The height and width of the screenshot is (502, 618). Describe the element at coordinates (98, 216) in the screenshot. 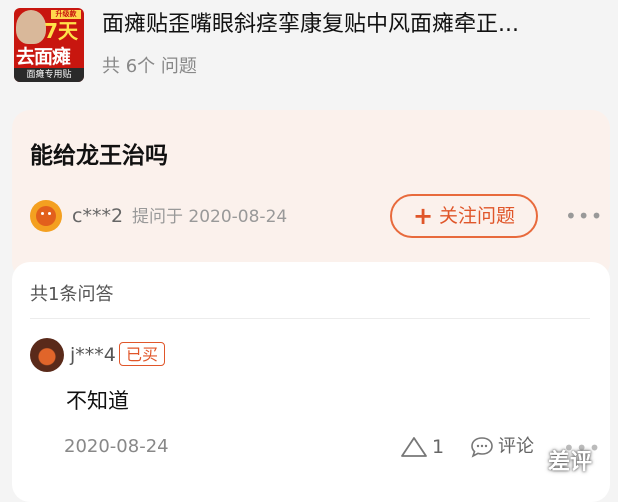

I see `asker-name: c***2` at that location.